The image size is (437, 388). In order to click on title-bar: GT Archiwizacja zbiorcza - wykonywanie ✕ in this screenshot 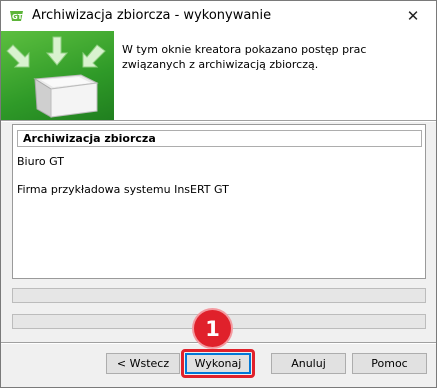, I will do `click(218, 16)`.